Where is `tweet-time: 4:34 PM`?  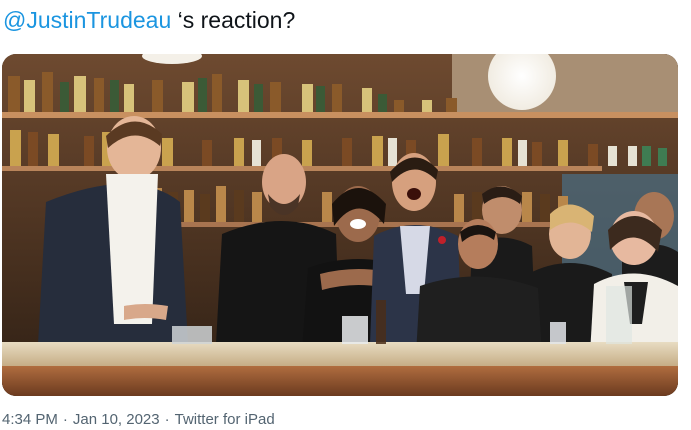 tweet-time: 4:34 PM is located at coordinates (30, 419).